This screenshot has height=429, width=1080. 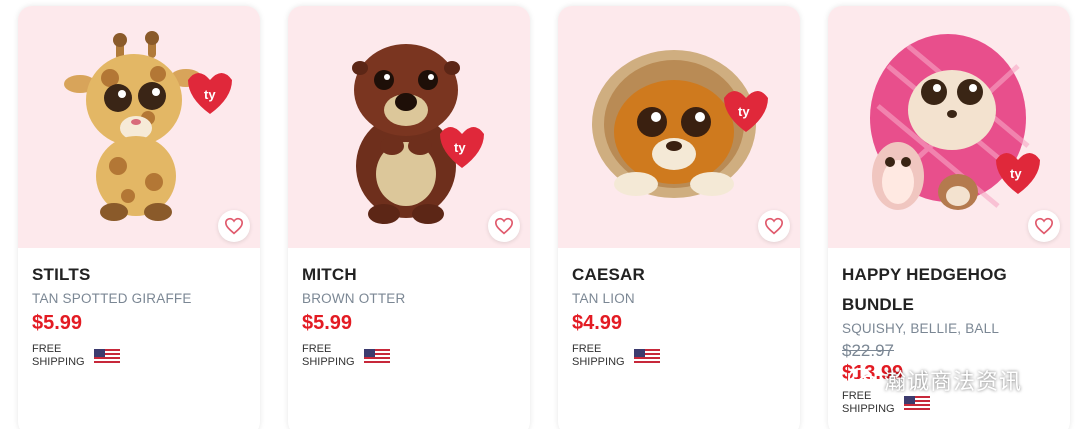 I want to click on watermark-text: 瀚诚商法资讯, so click(x=953, y=382).